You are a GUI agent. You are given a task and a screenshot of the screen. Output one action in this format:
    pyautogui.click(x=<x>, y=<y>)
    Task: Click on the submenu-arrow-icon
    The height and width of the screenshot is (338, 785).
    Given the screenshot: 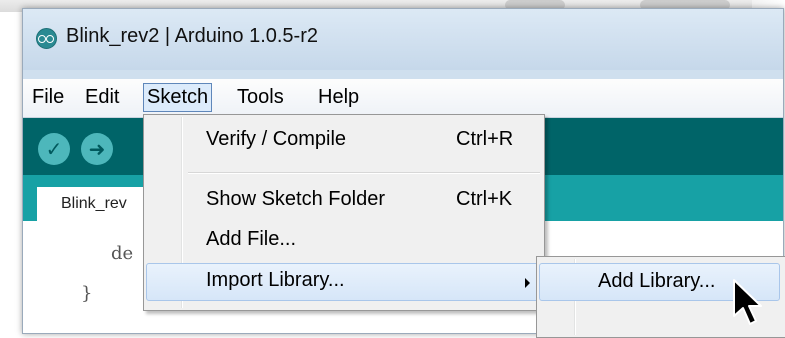 What is the action you would take?
    pyautogui.click(x=527, y=283)
    